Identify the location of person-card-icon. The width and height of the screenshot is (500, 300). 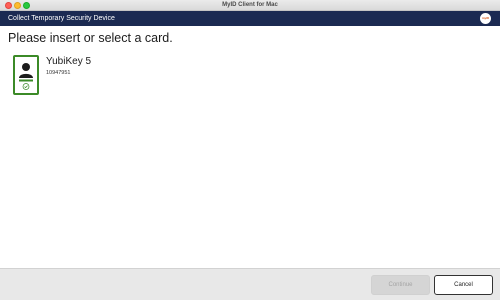
(26, 76).